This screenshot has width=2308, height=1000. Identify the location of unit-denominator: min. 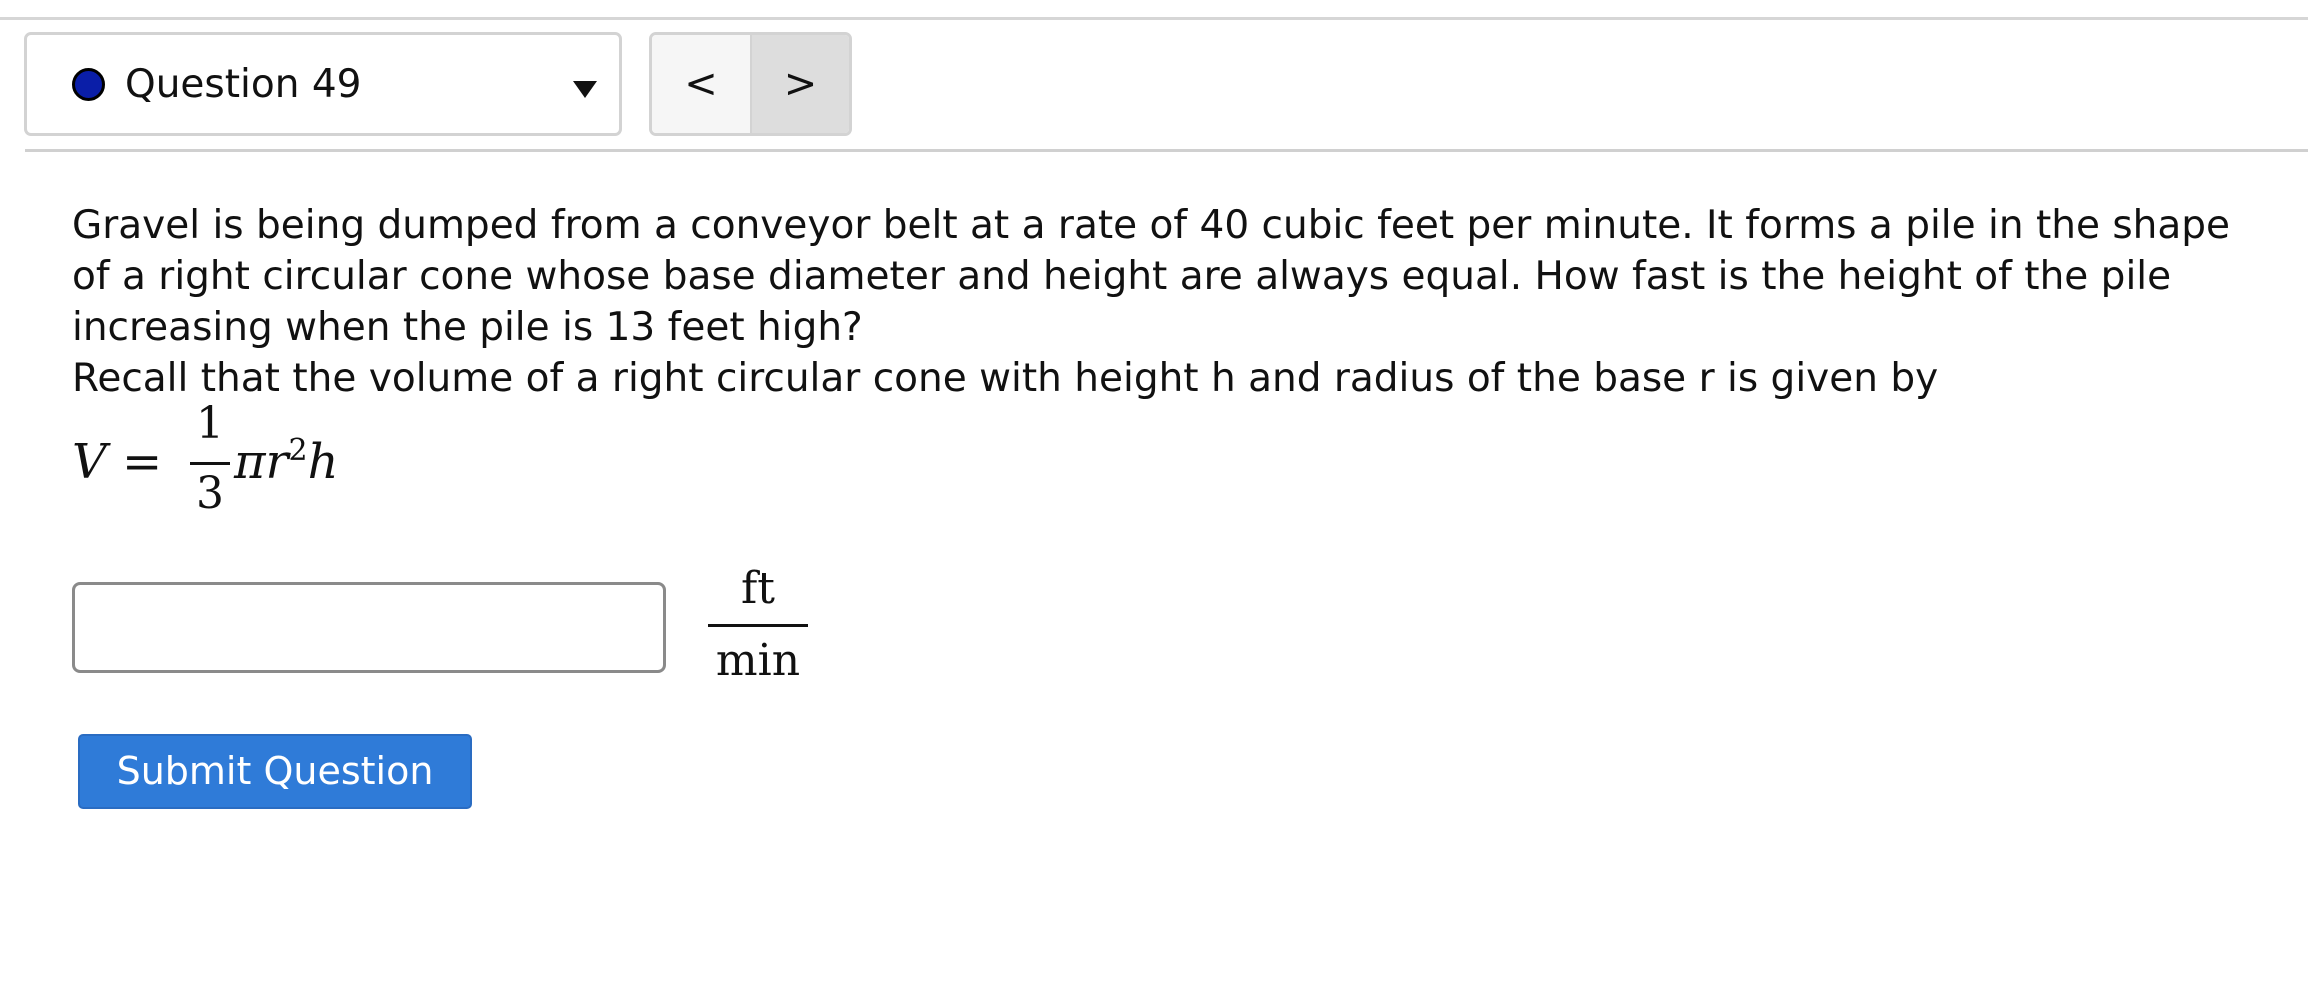
(758, 660).